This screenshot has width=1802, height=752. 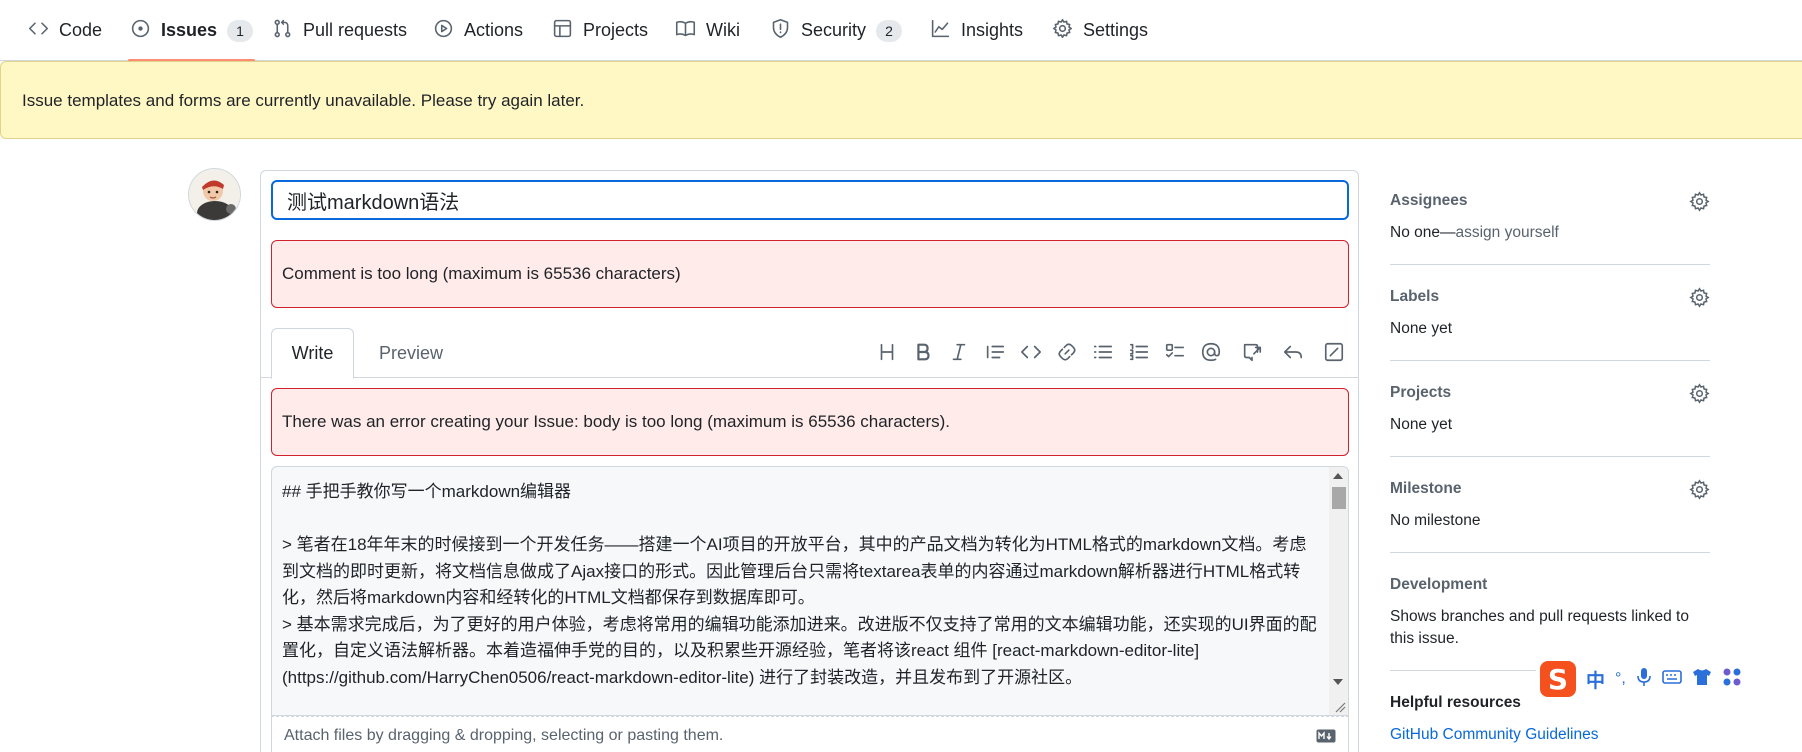 What do you see at coordinates (562, 31) in the screenshot?
I see `table-icon` at bounding box center [562, 31].